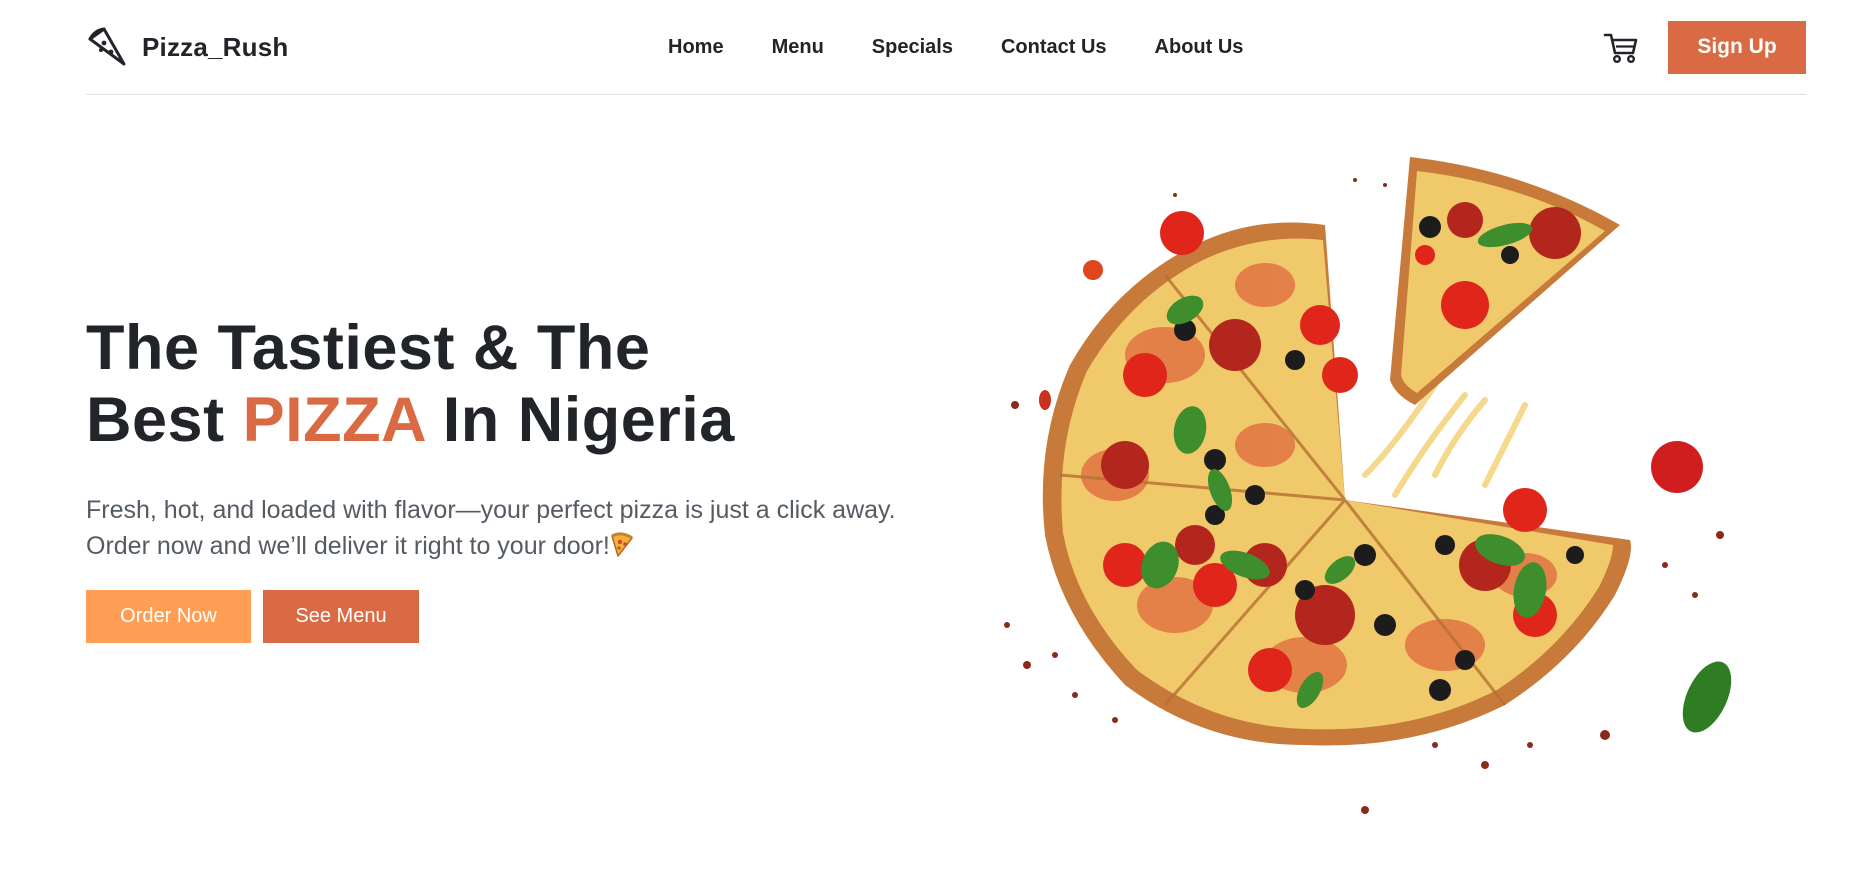 Image resolution: width=1871 pixels, height=895 pixels. What do you see at coordinates (368, 348) in the screenshot?
I see `hero-title-line1: The Tastiest & The` at bounding box center [368, 348].